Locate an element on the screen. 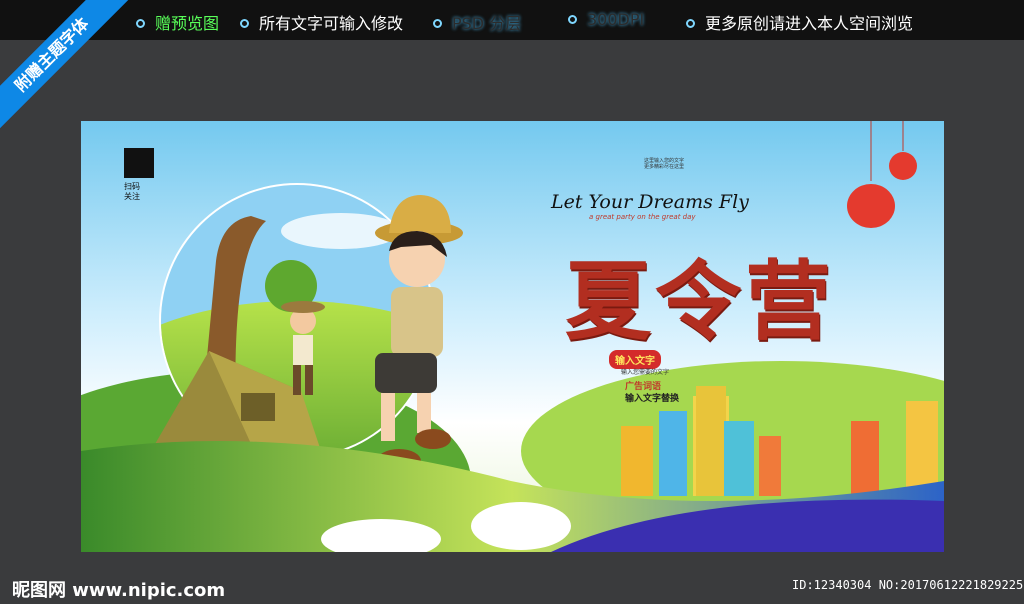 The height and width of the screenshot is (604, 1024). cloud is located at coordinates (521, 526).